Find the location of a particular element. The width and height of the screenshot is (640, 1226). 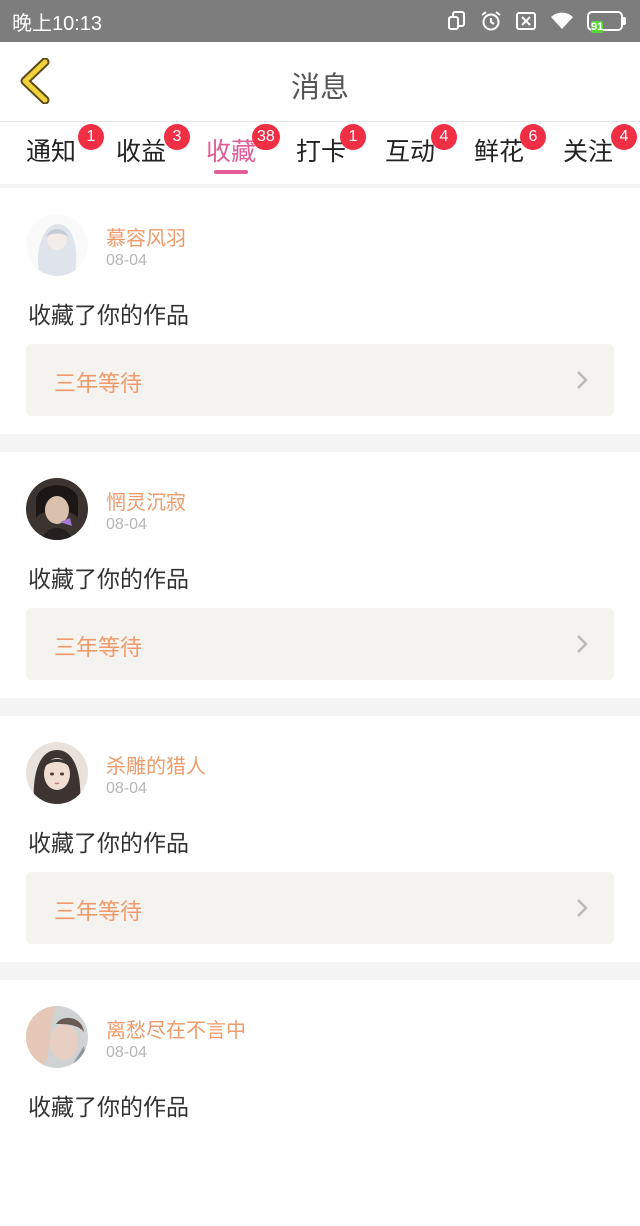

alarm-icon is located at coordinates (491, 21).